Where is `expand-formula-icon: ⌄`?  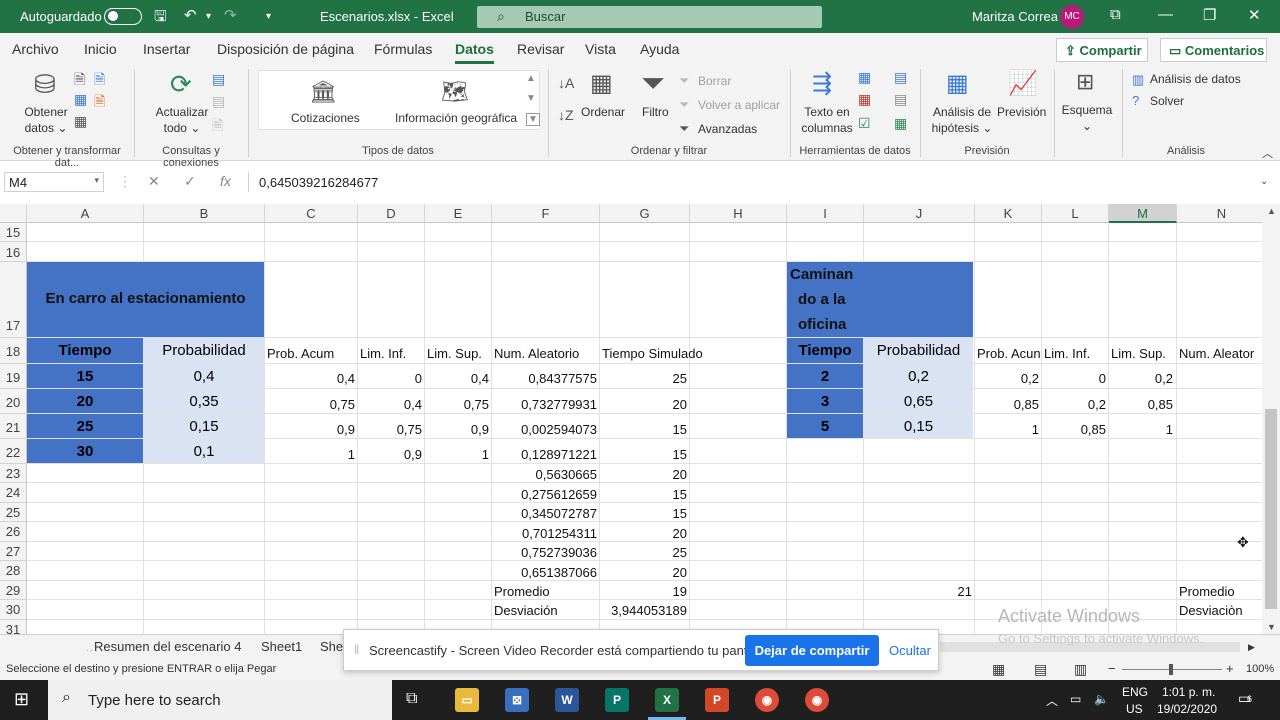
expand-formula-icon: ⌄ is located at coordinates (1264, 181).